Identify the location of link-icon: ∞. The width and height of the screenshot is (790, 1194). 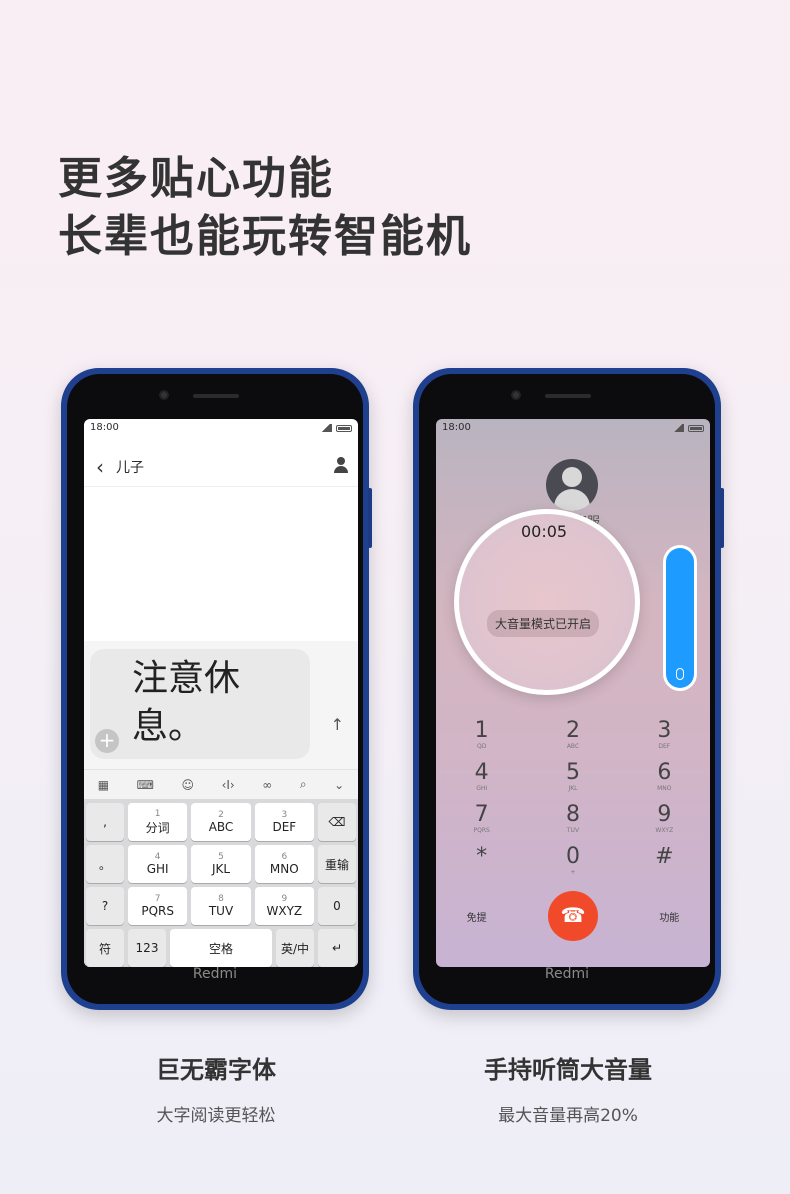
(267, 785).